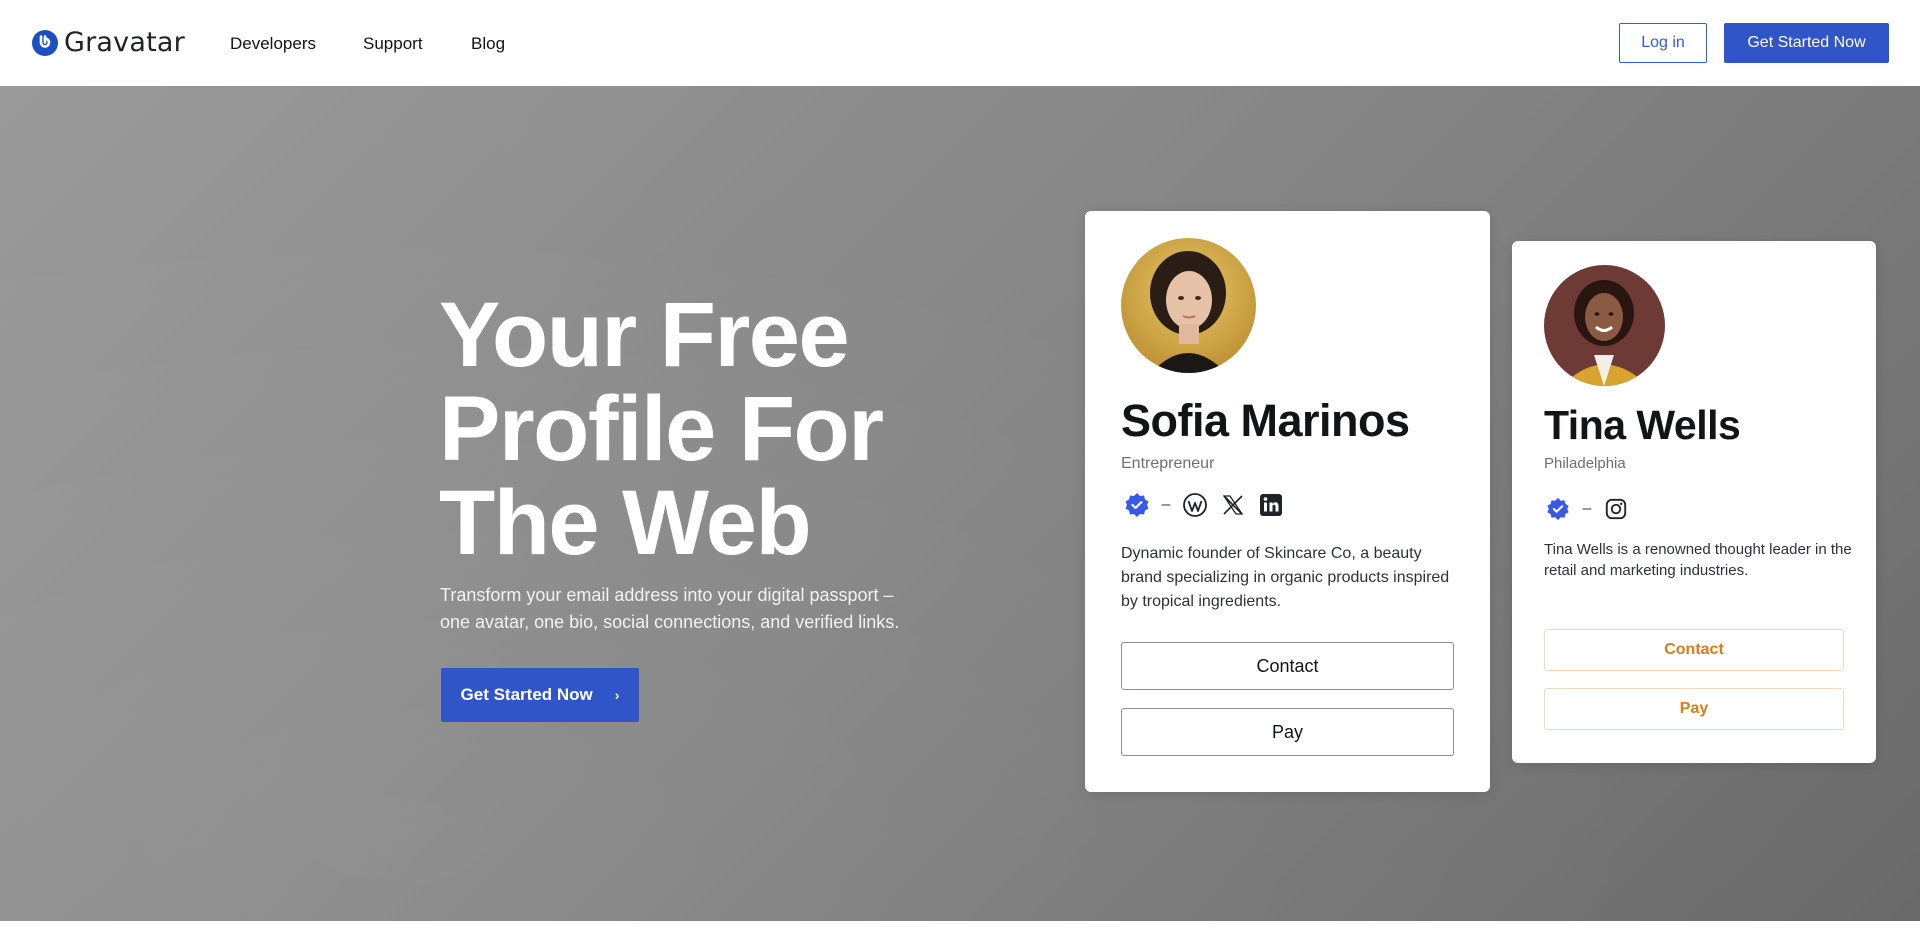 The image size is (1920, 941). What do you see at coordinates (661, 429) in the screenshot?
I see `hero-title-line-2: Profile For` at bounding box center [661, 429].